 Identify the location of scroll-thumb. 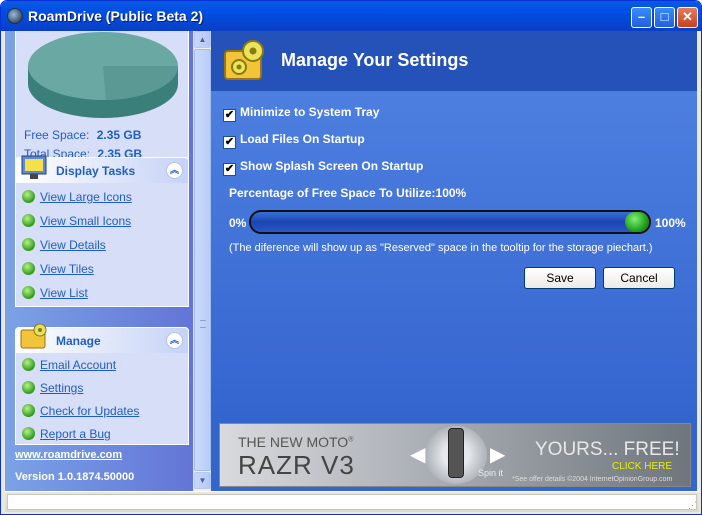
(202, 260).